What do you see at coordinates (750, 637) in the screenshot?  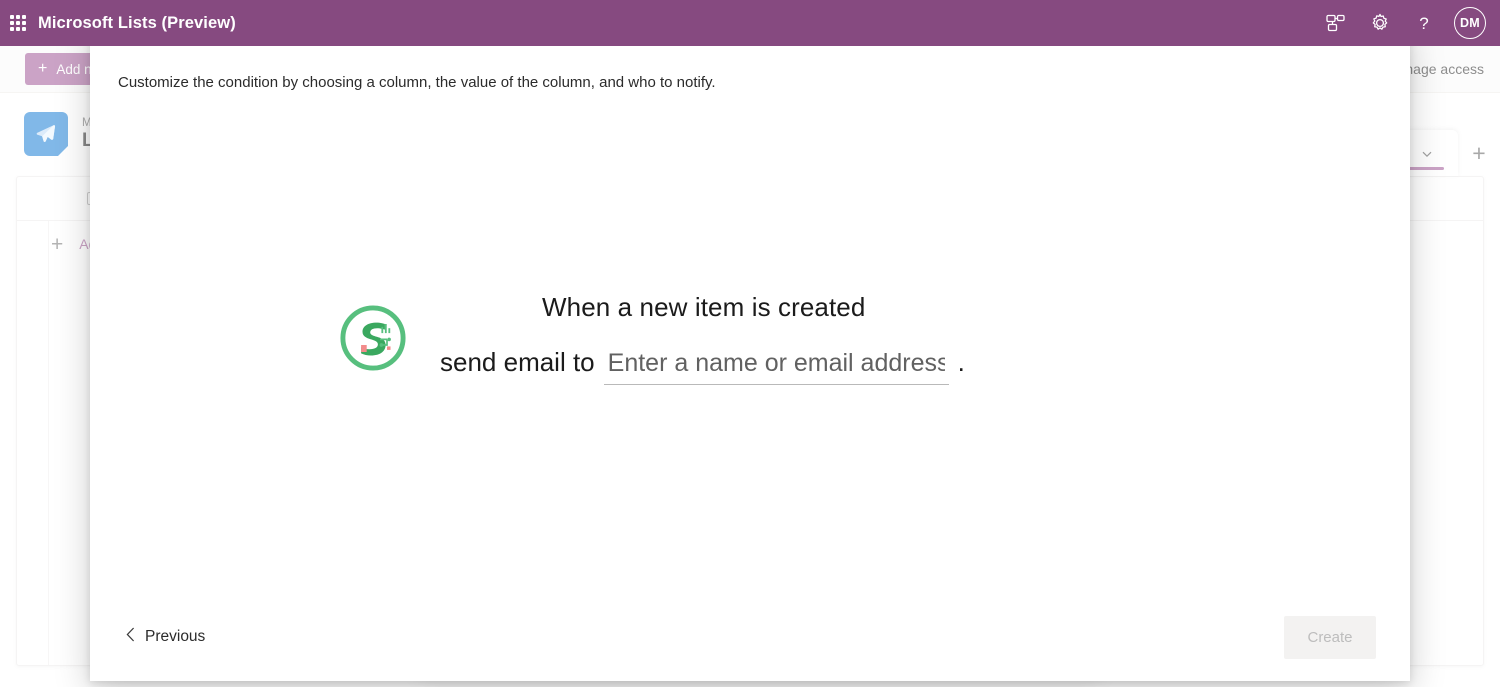 I see `dialog-footer: Previous Create` at bounding box center [750, 637].